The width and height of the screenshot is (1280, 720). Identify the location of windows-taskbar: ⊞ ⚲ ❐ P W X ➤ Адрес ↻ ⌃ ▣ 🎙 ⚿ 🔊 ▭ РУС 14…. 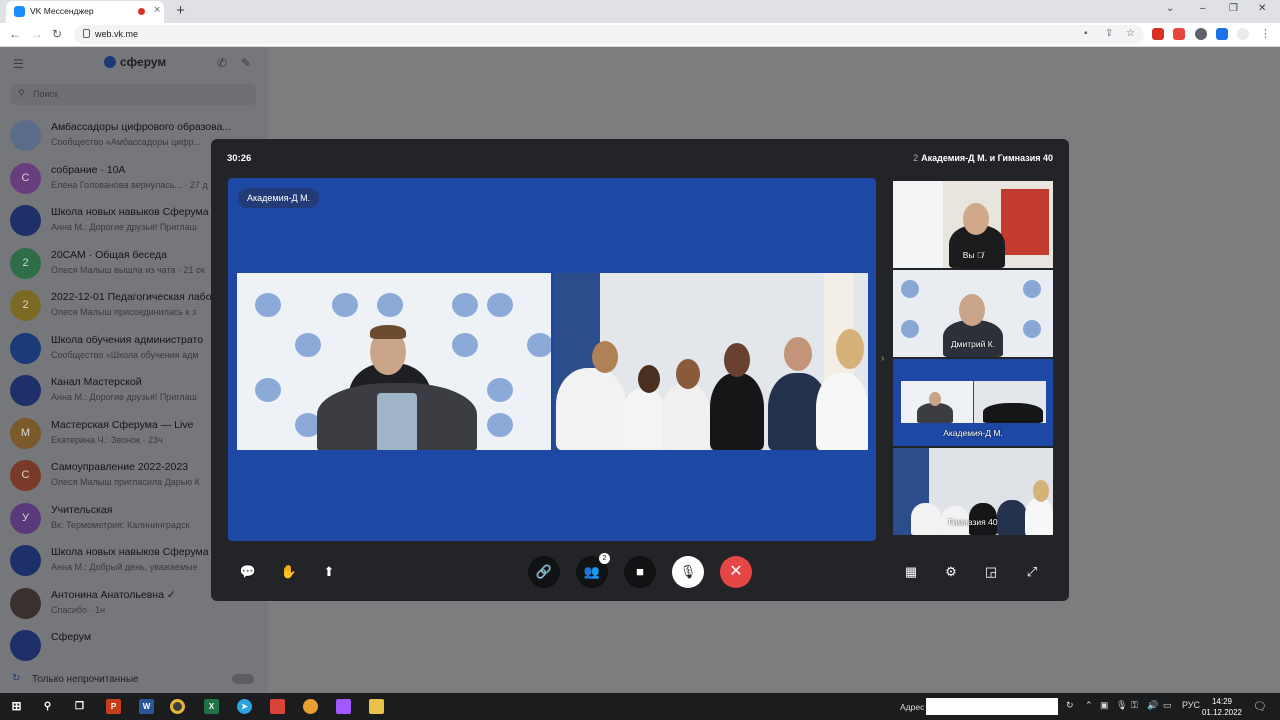
(640, 706).